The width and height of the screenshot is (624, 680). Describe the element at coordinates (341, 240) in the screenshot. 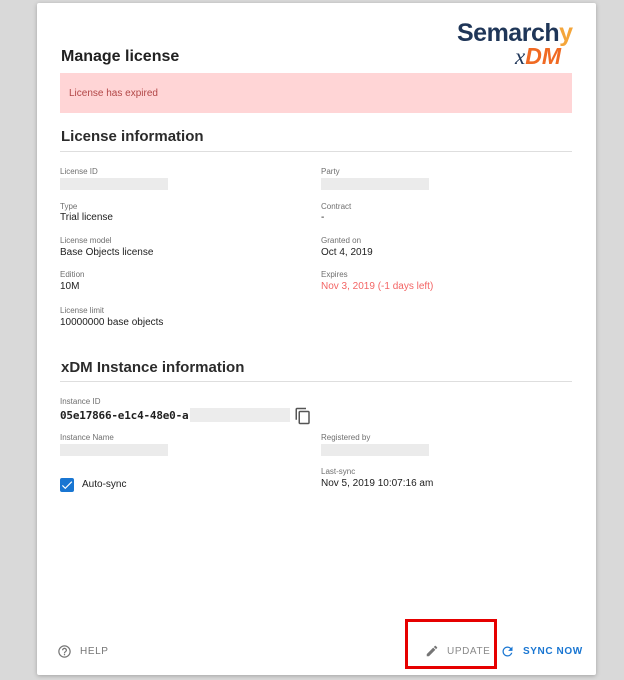

I see `granted-on-label: Granted on` at that location.